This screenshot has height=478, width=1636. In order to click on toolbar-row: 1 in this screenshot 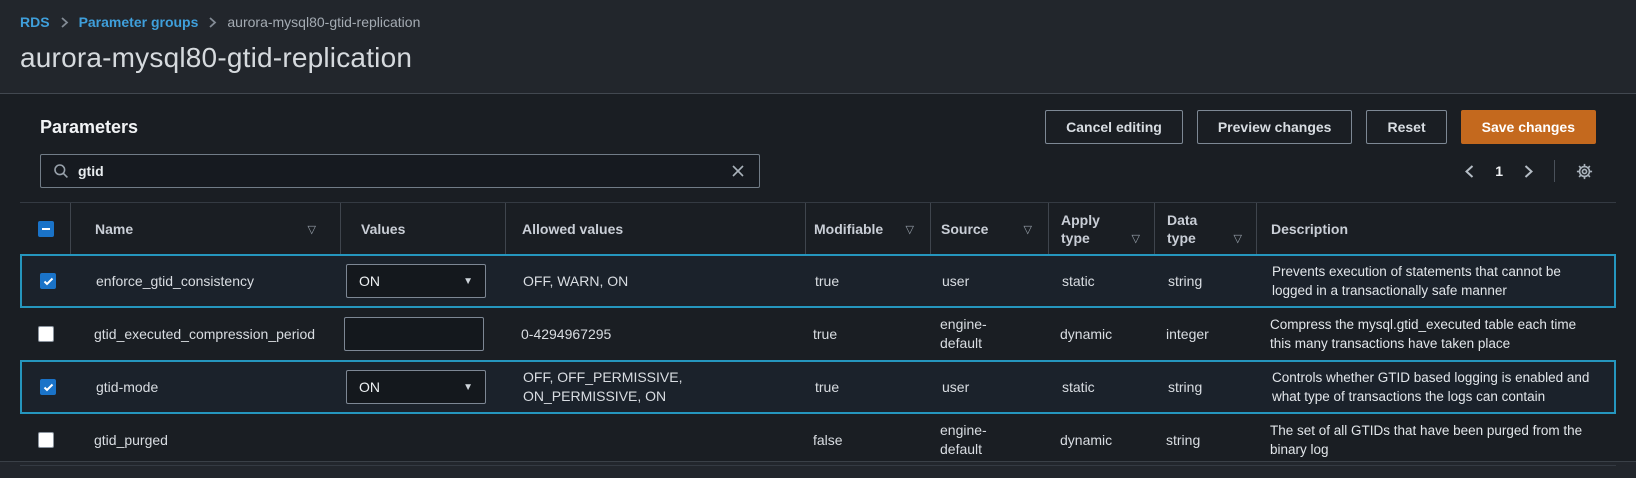, I will do `click(818, 166)`.